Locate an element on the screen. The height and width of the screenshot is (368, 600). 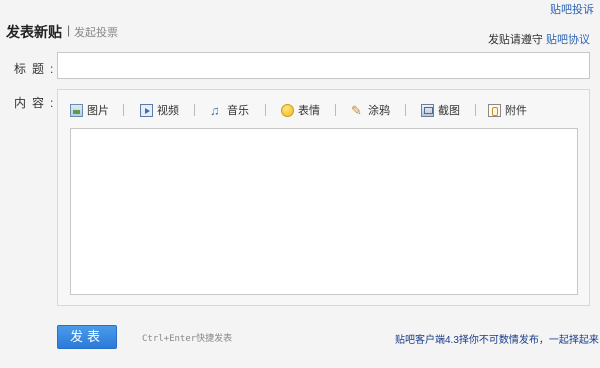
toolbar-emoticon-button: 表情 is located at coordinates (300, 110).